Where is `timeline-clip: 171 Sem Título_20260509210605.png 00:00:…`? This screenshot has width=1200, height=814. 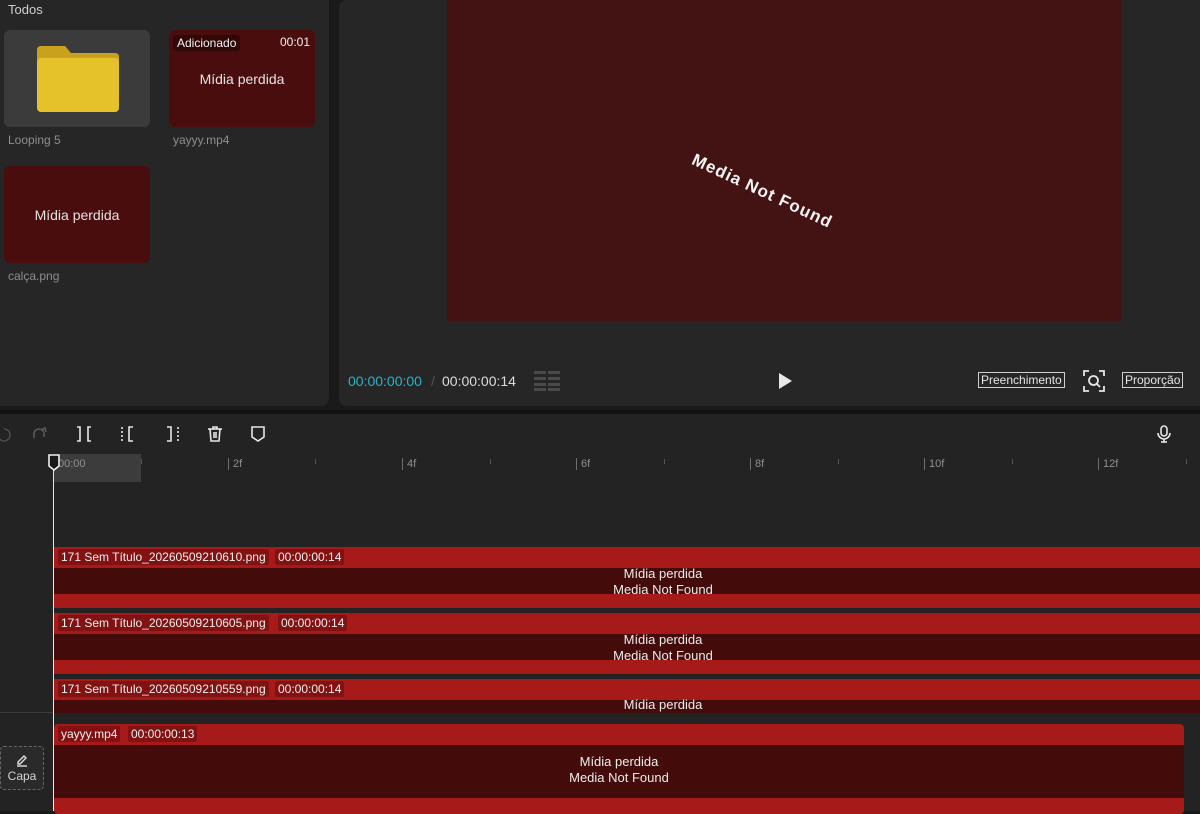 timeline-clip: 171 Sem Título_20260509210605.png 00:00:… is located at coordinates (627, 643).